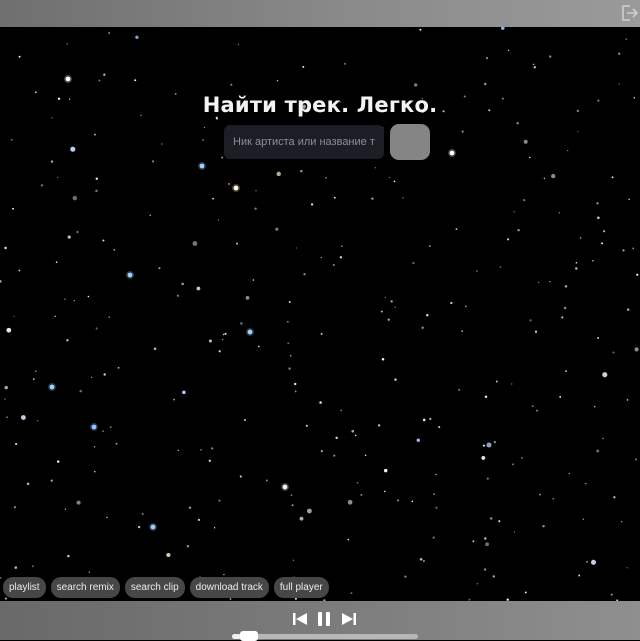 Image resolution: width=640 pixels, height=641 pixels. What do you see at coordinates (629, 13) in the screenshot?
I see `logout-icon` at bounding box center [629, 13].